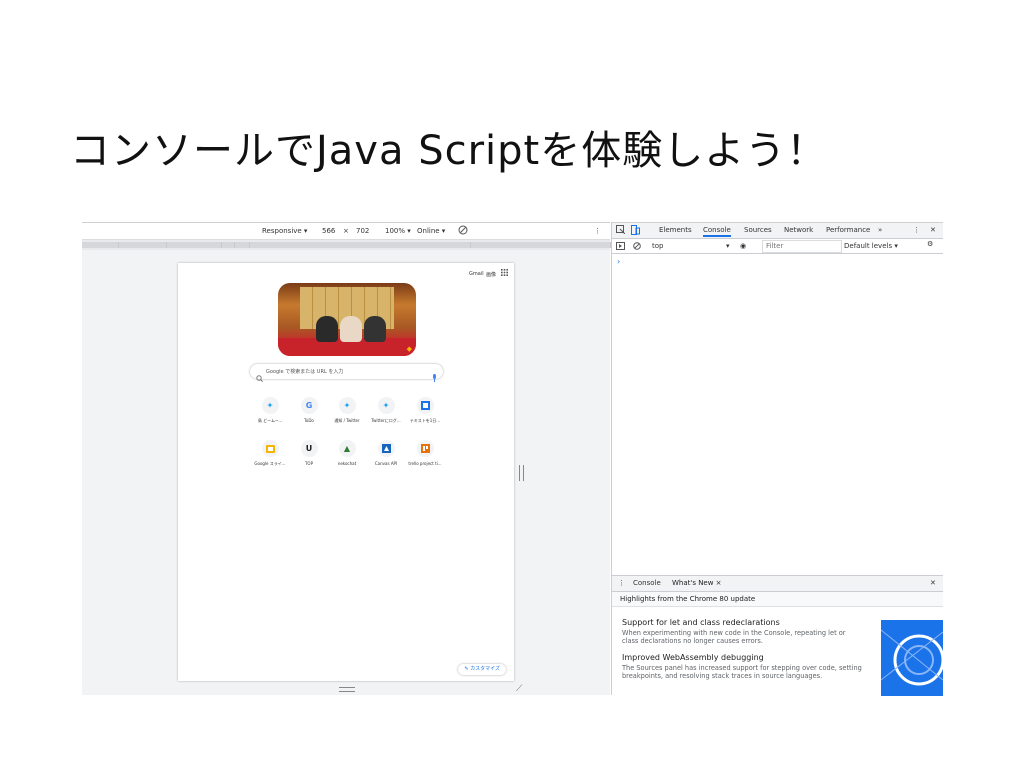 The height and width of the screenshot is (768, 1024). I want to click on images-link: 画像, so click(491, 274).